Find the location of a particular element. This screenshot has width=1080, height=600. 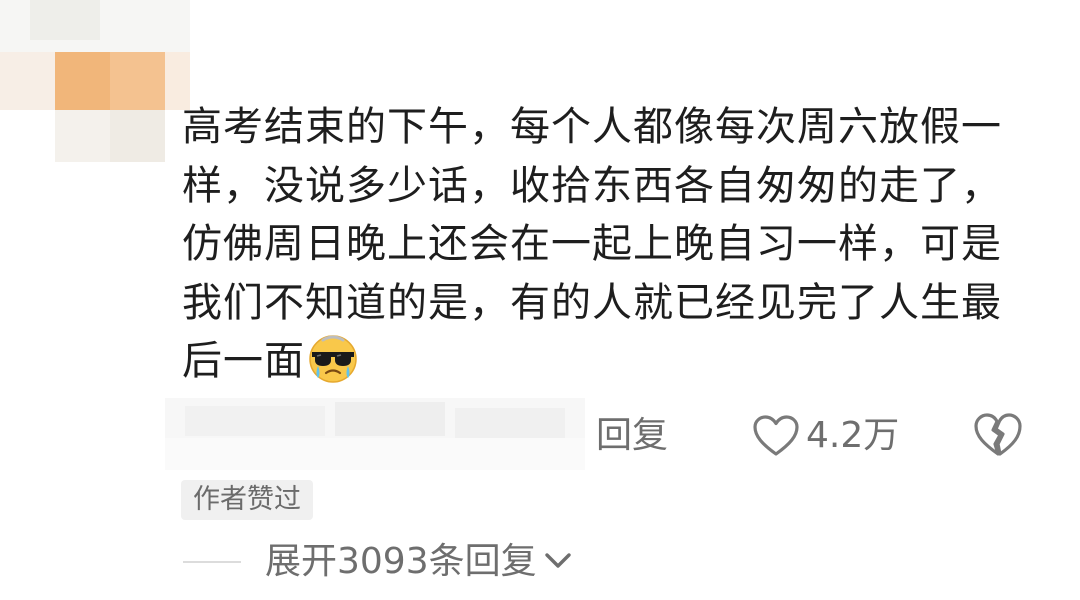

heart-outline-icon is located at coordinates (776, 436).